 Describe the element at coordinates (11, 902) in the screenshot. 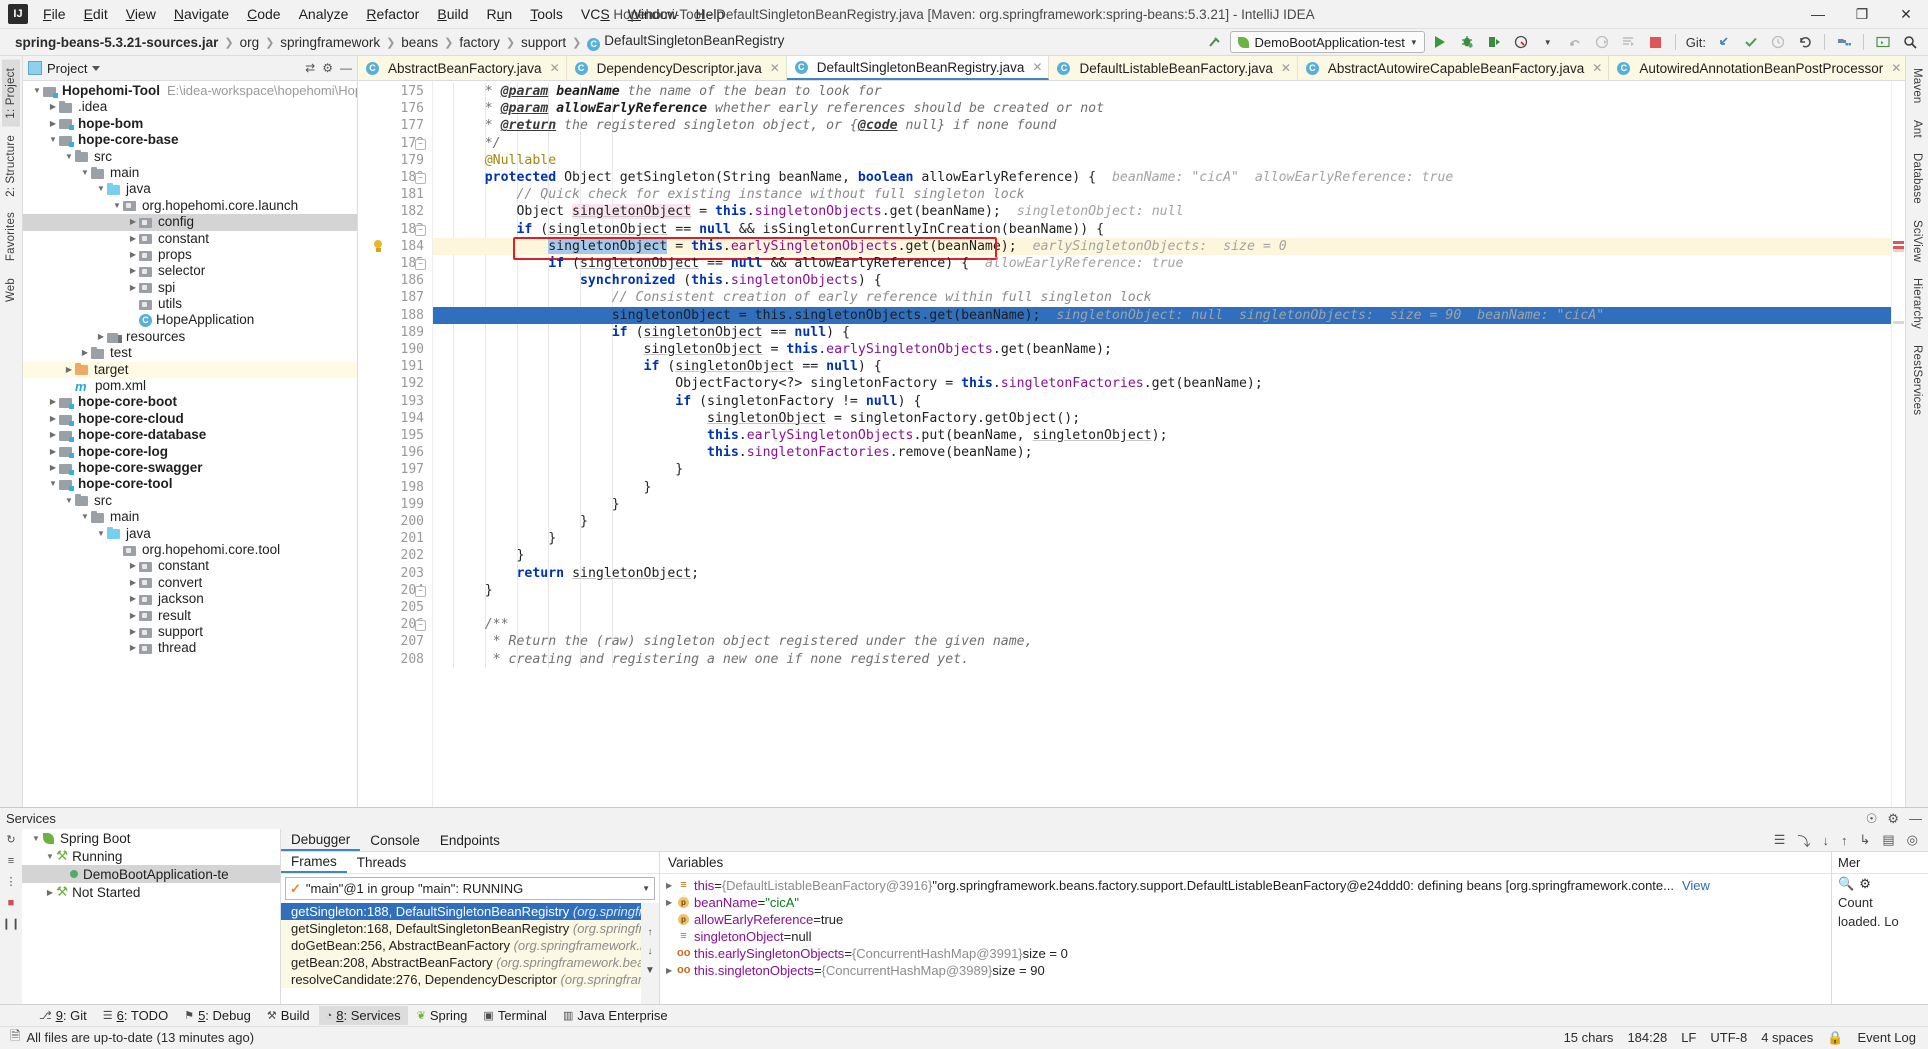

I see `stop-icon: ■` at that location.